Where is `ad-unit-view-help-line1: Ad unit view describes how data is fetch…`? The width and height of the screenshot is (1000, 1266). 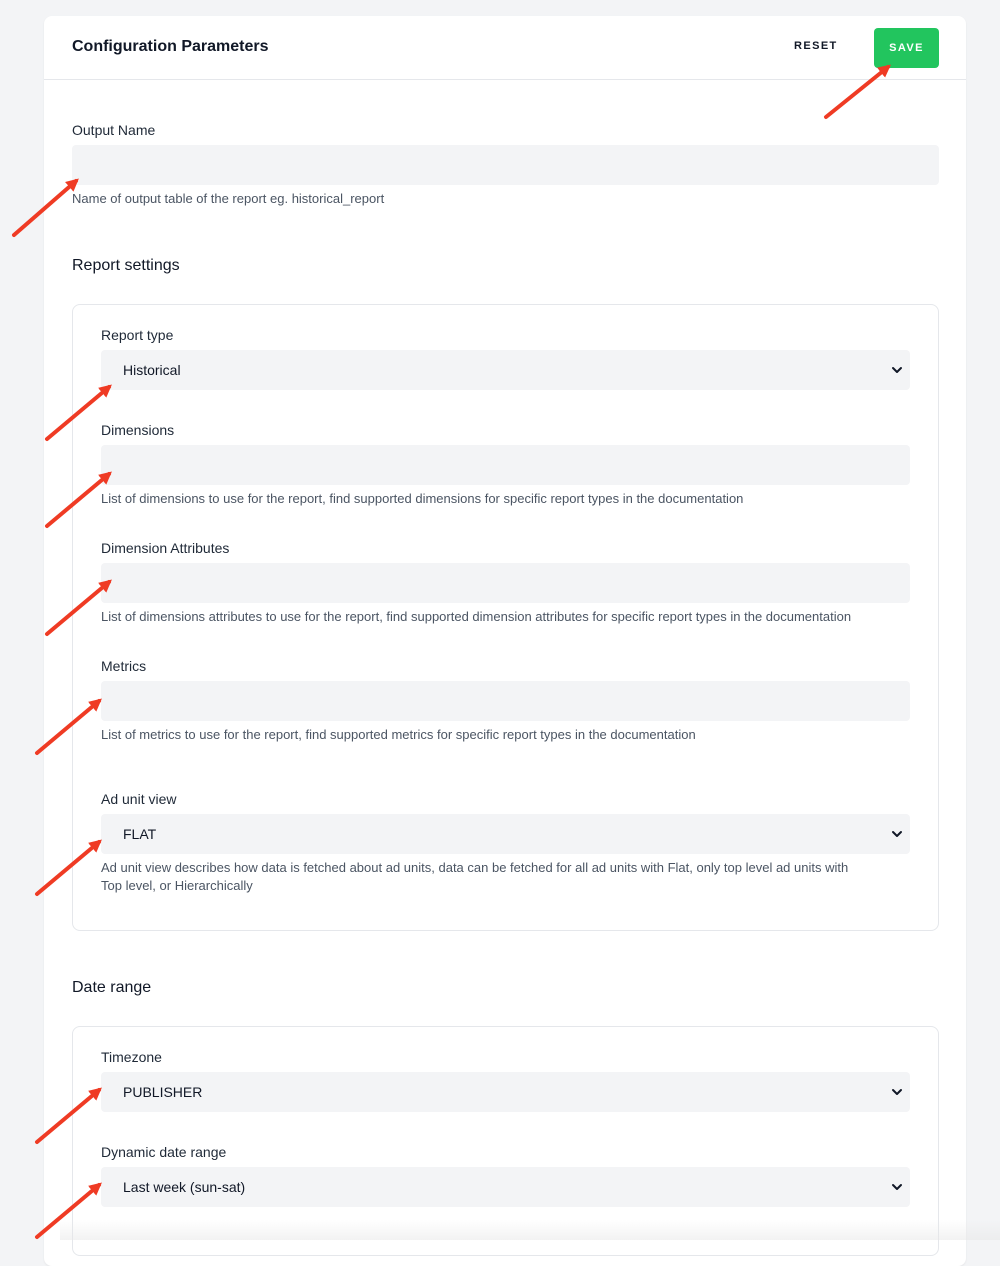 ad-unit-view-help-line1: Ad unit view describes how data is fetch… is located at coordinates (475, 867).